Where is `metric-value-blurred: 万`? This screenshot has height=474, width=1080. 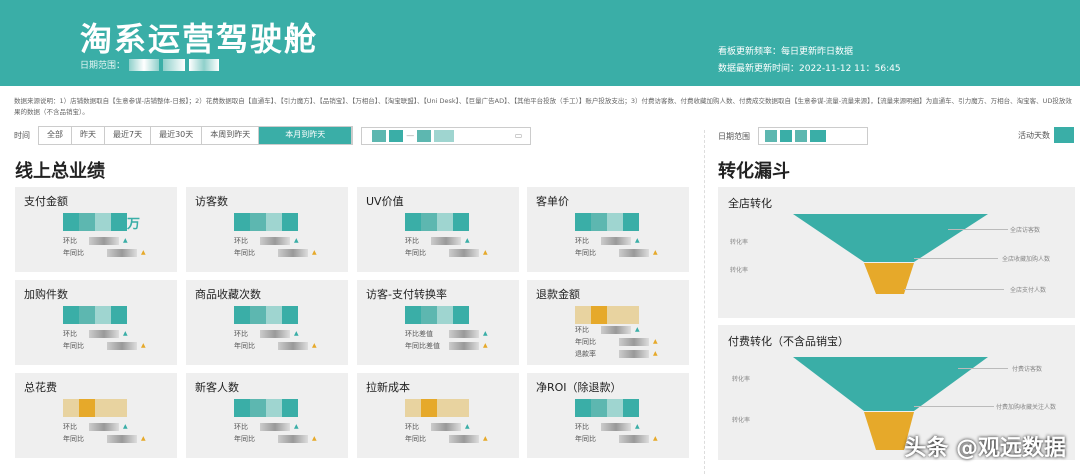 metric-value-blurred: 万 is located at coordinates (101, 222).